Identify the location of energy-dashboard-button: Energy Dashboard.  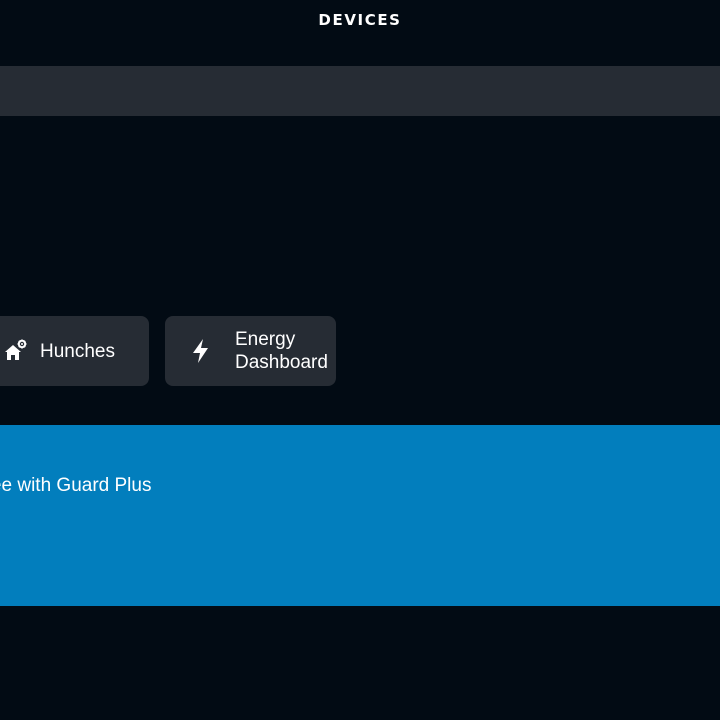
(250, 351).